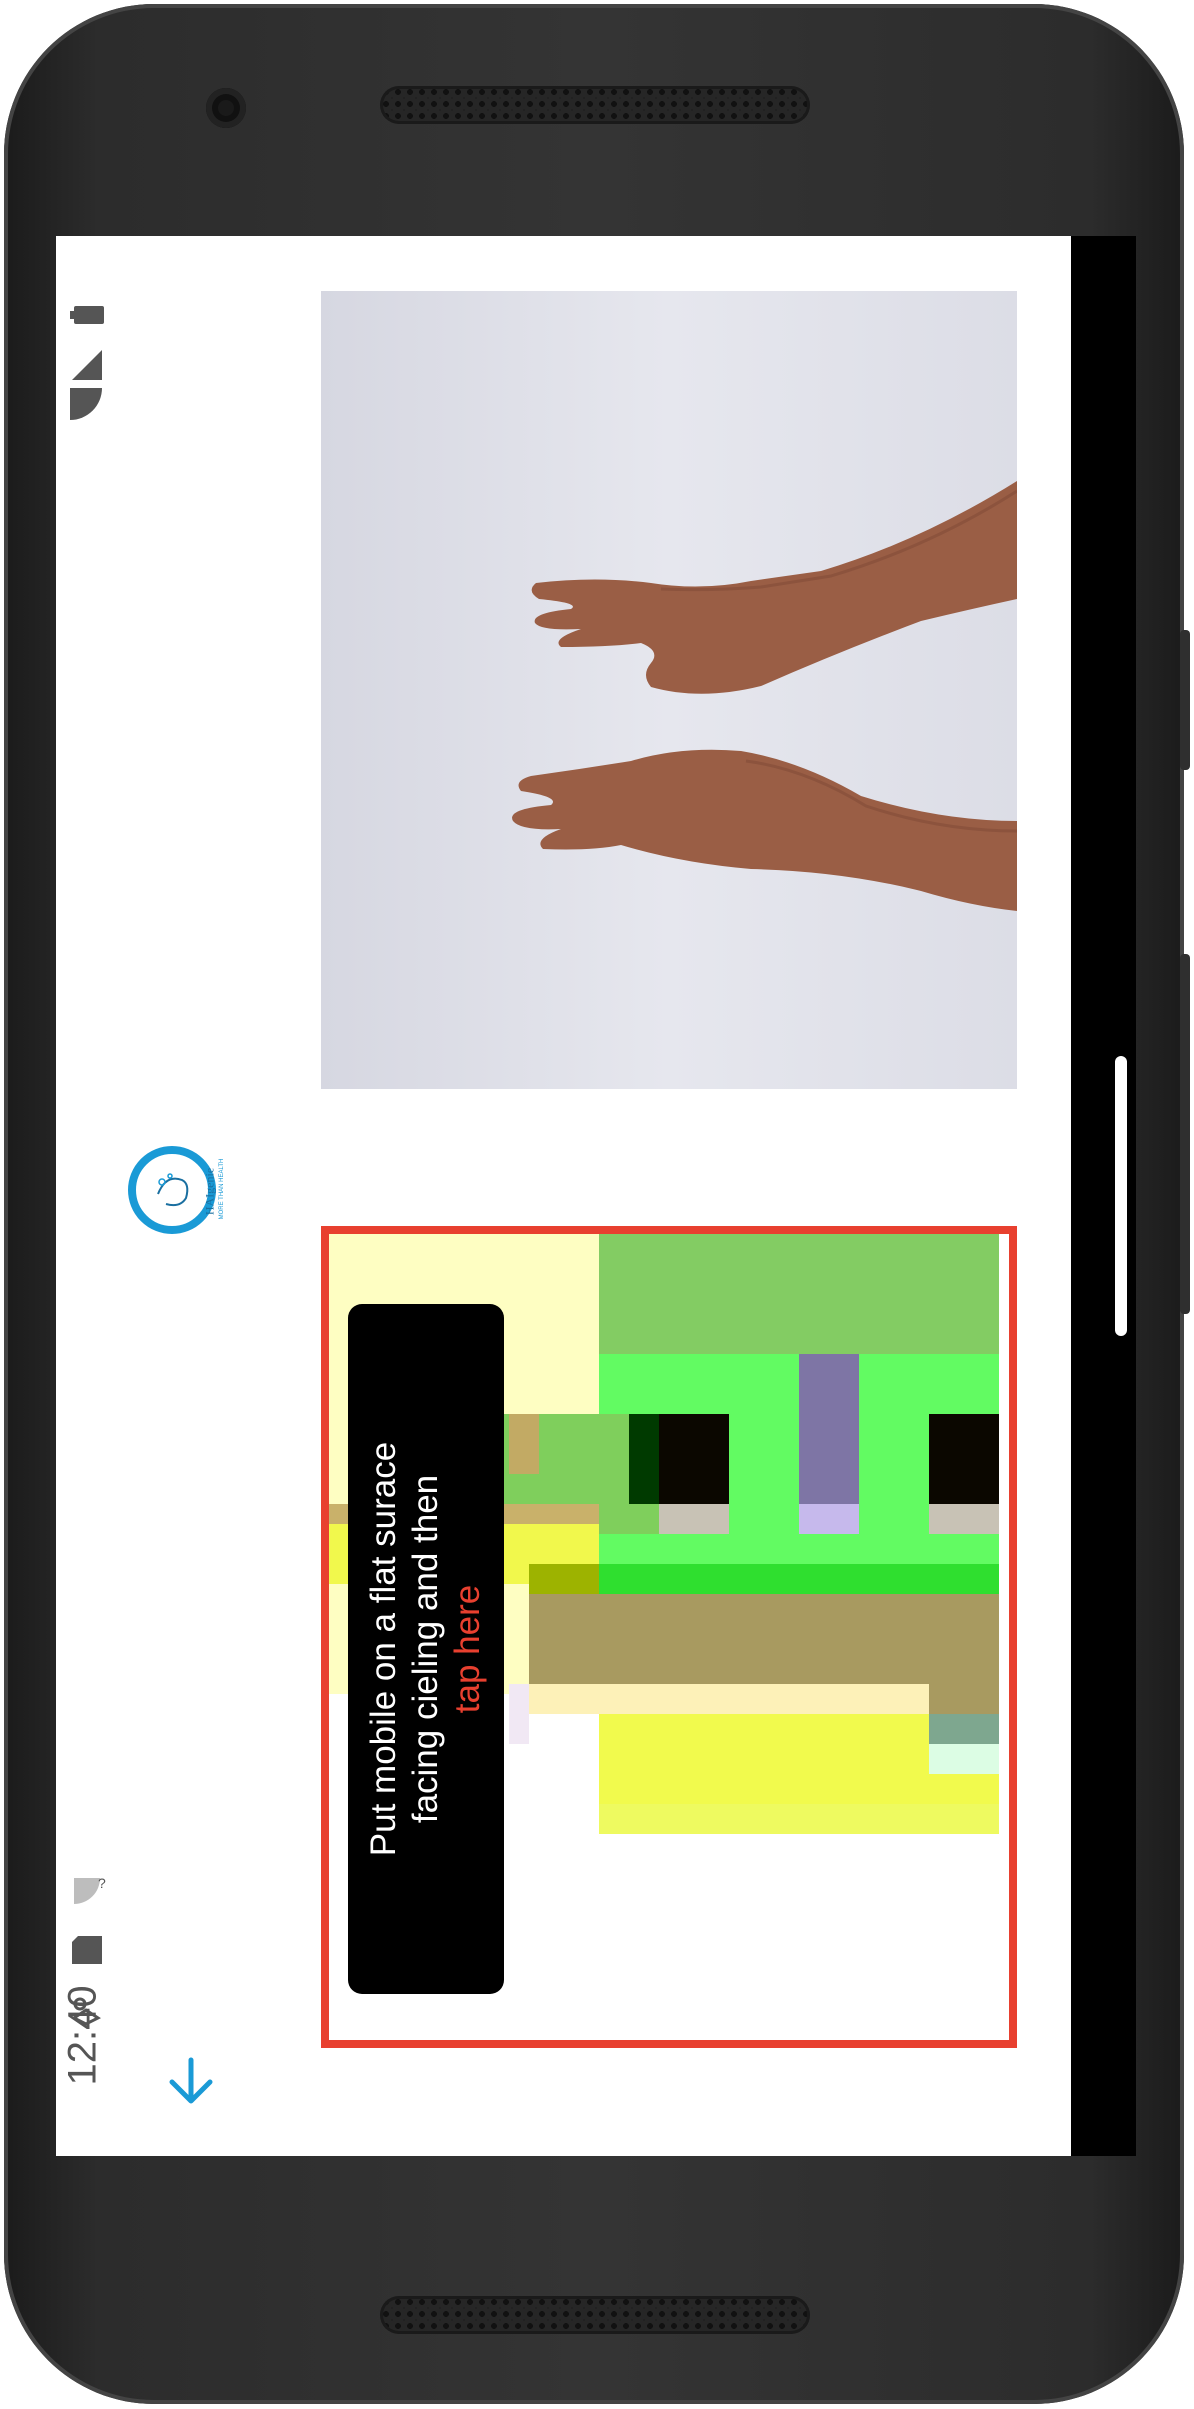 The width and height of the screenshot is (1194, 2409). I want to click on signal-icon, so click(87, 365).